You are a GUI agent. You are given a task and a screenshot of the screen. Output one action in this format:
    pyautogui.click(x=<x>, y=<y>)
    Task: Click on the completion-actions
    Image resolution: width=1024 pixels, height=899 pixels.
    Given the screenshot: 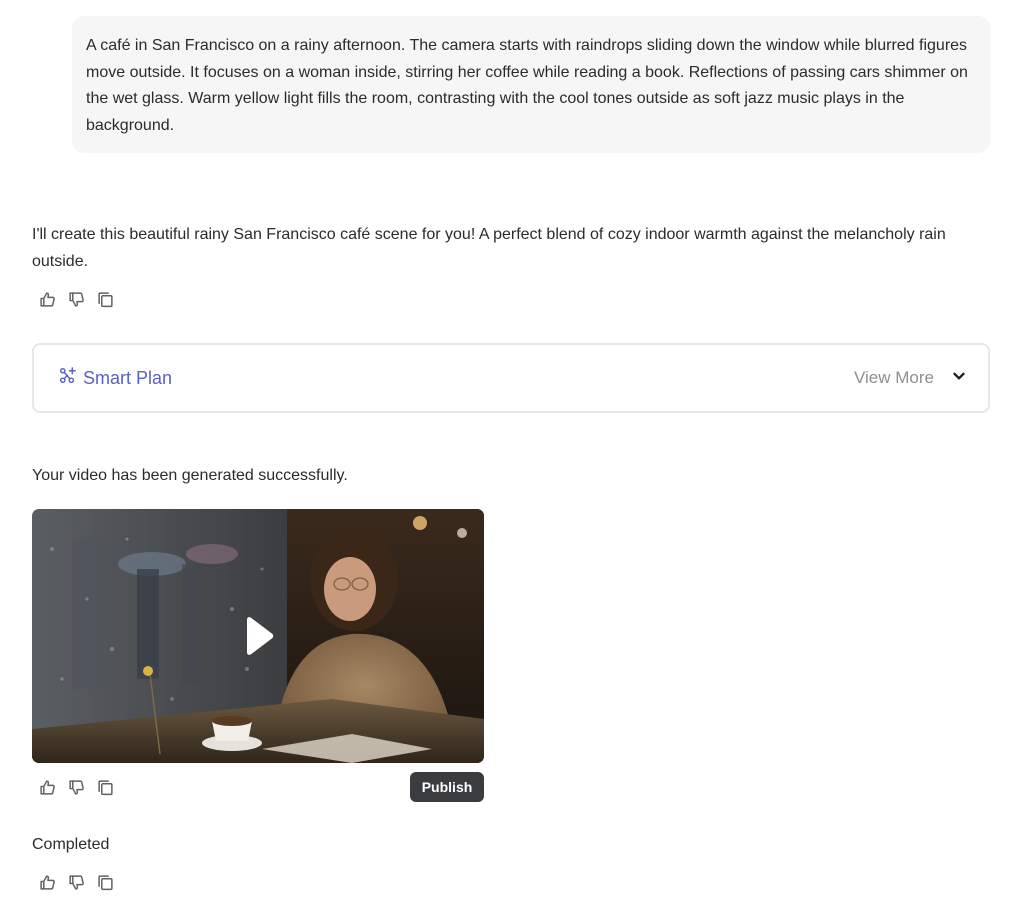 What is the action you would take?
    pyautogui.click(x=76, y=882)
    